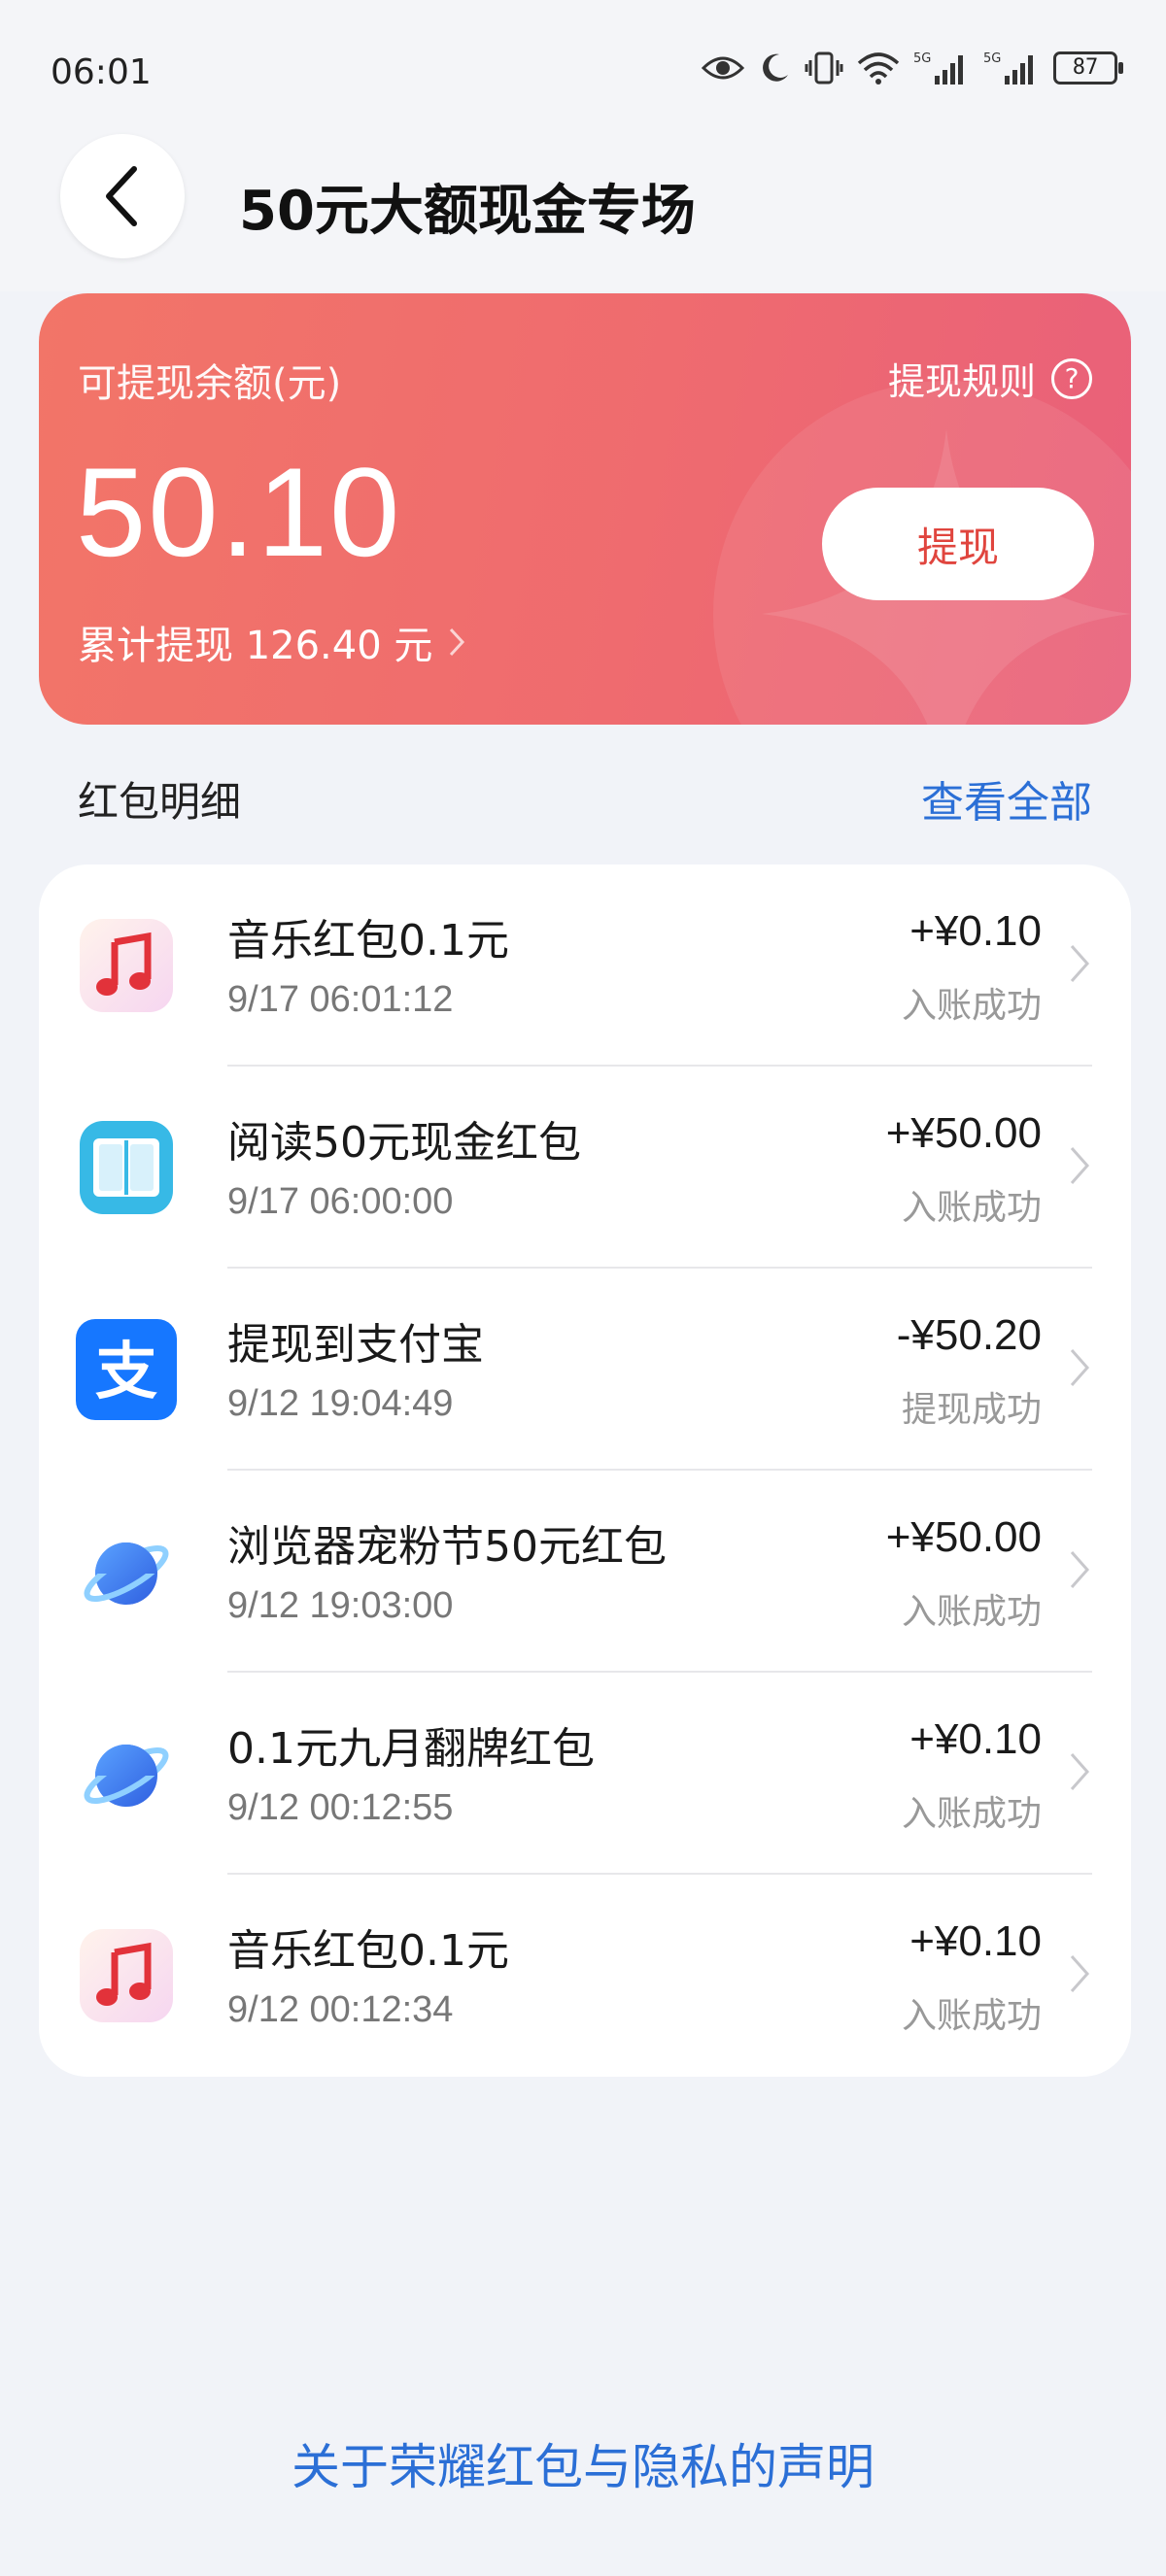 This screenshot has height=2576, width=1166. I want to click on record-time: 9/12 19:03:00, so click(340, 1605).